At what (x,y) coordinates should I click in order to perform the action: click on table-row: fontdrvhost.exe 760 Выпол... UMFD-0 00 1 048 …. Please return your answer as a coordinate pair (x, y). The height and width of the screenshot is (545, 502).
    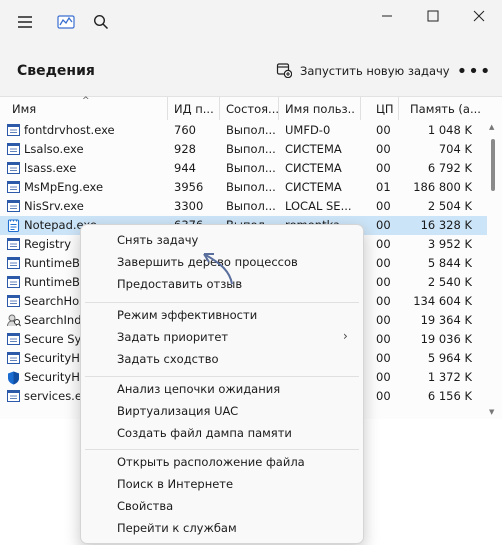
    Looking at the image, I should click on (243, 130).